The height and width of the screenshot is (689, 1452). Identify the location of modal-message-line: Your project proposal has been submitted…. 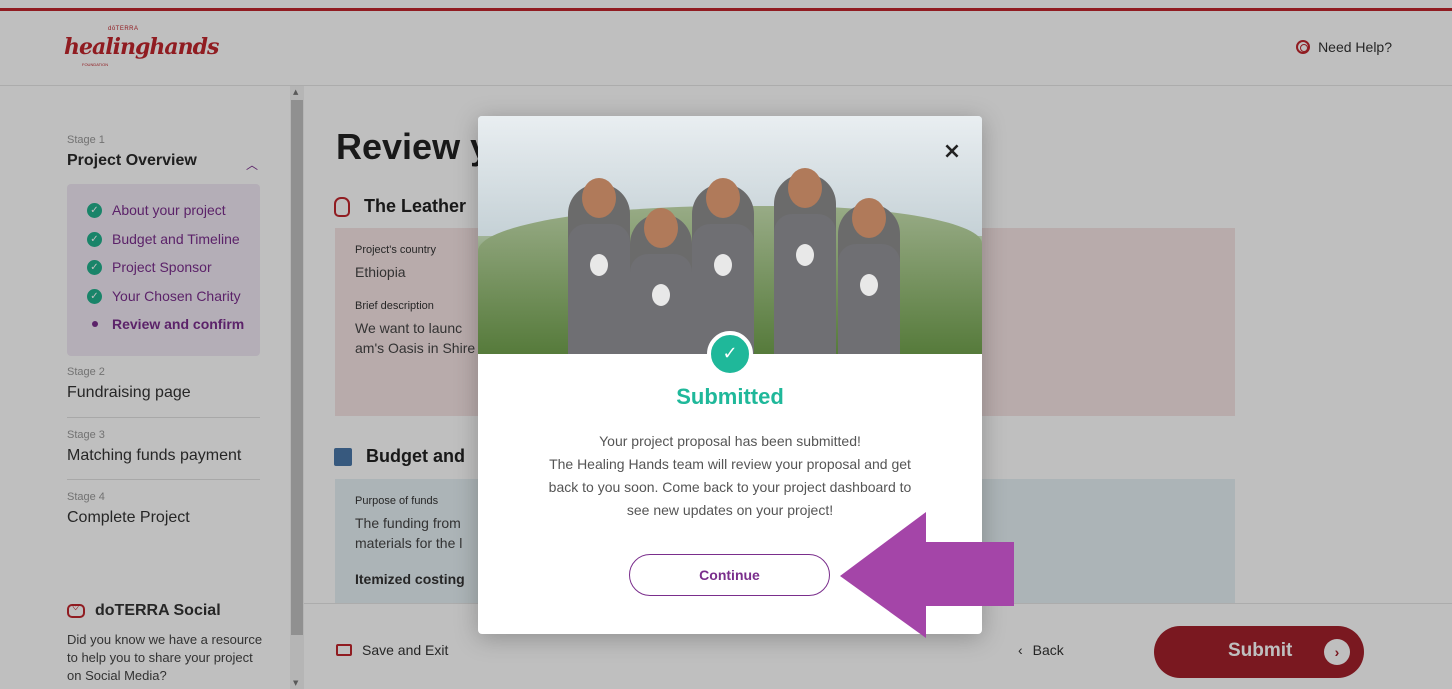
(730, 441).